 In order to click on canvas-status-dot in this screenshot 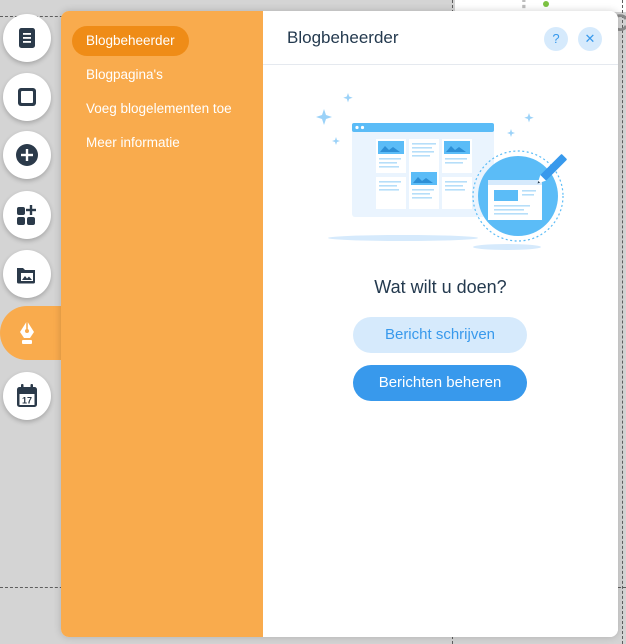, I will do `click(546, 4)`.